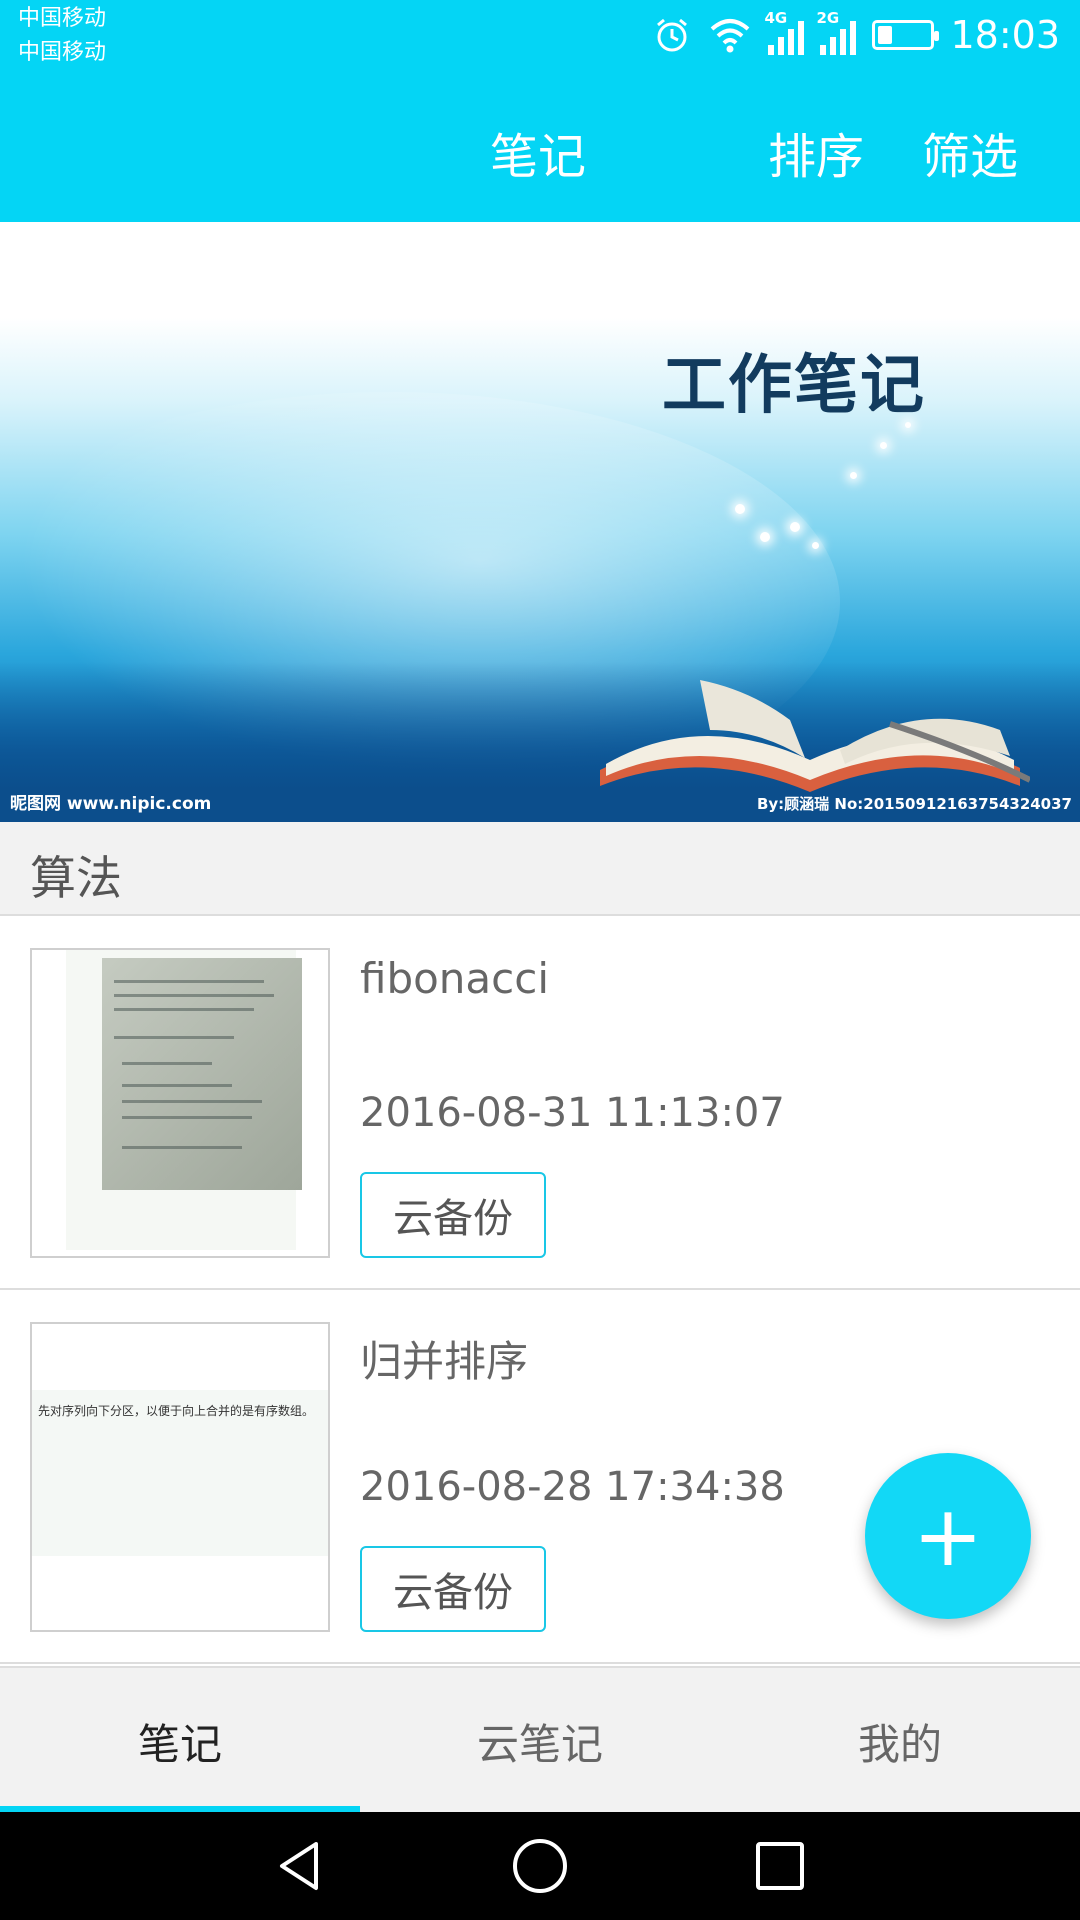 The image size is (1080, 1920). What do you see at coordinates (672, 35) in the screenshot?
I see `alarm-icon` at bounding box center [672, 35].